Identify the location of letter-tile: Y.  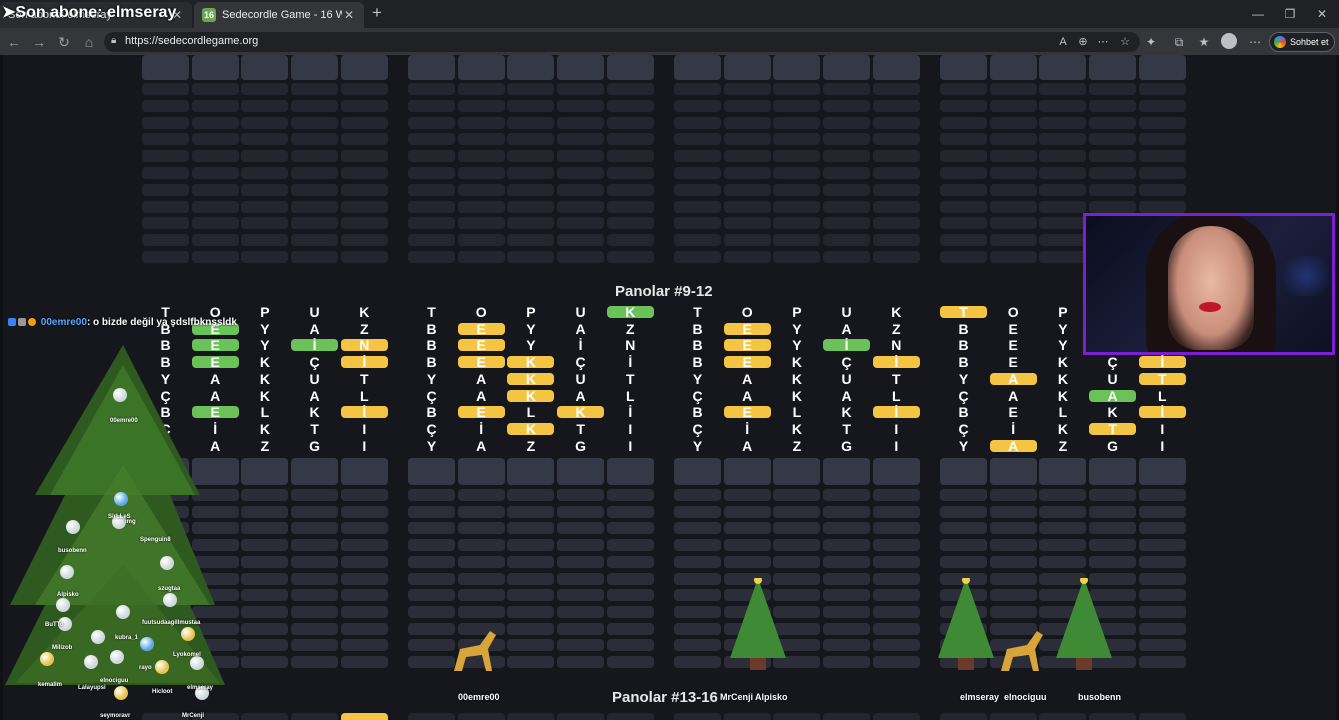
(963, 445).